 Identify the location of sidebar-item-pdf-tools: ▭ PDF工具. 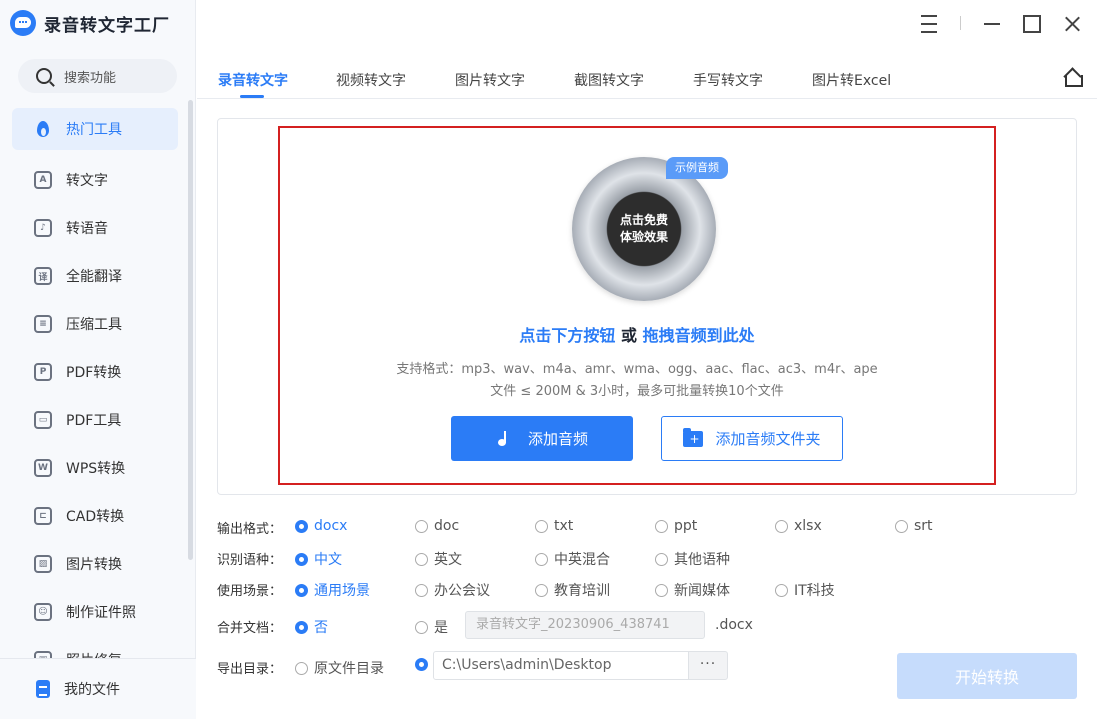
(95, 420).